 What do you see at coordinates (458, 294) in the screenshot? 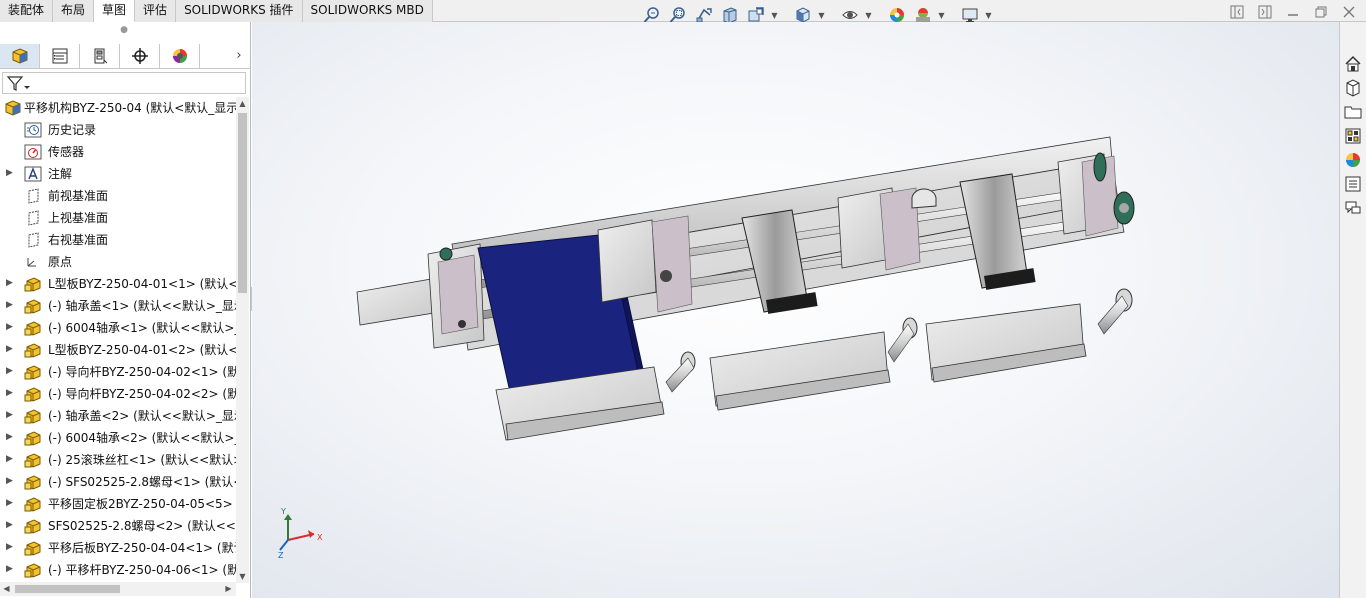
I see `left-mount-plate` at bounding box center [458, 294].